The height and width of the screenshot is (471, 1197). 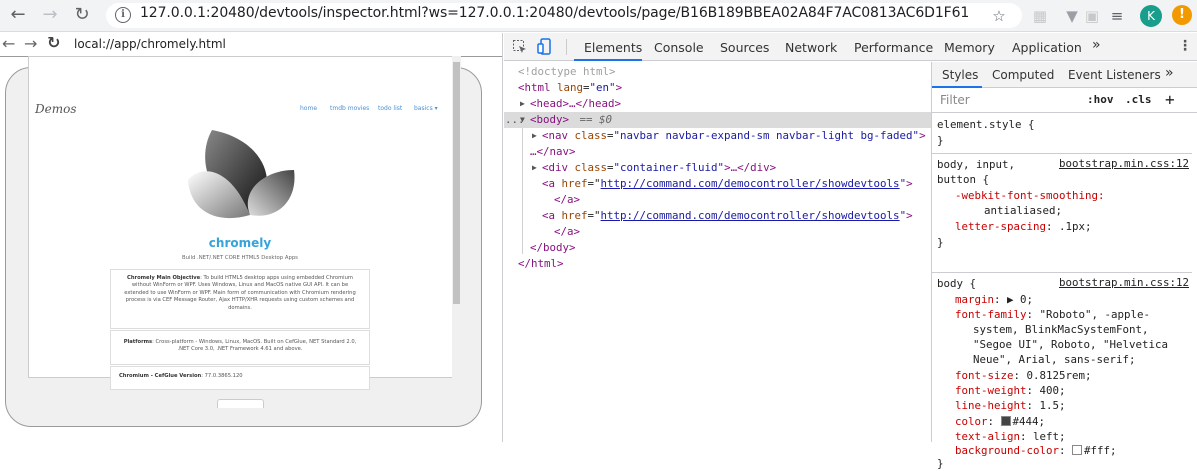 What do you see at coordinates (50, 15) in the screenshot?
I see `forward-icon: →` at bounding box center [50, 15].